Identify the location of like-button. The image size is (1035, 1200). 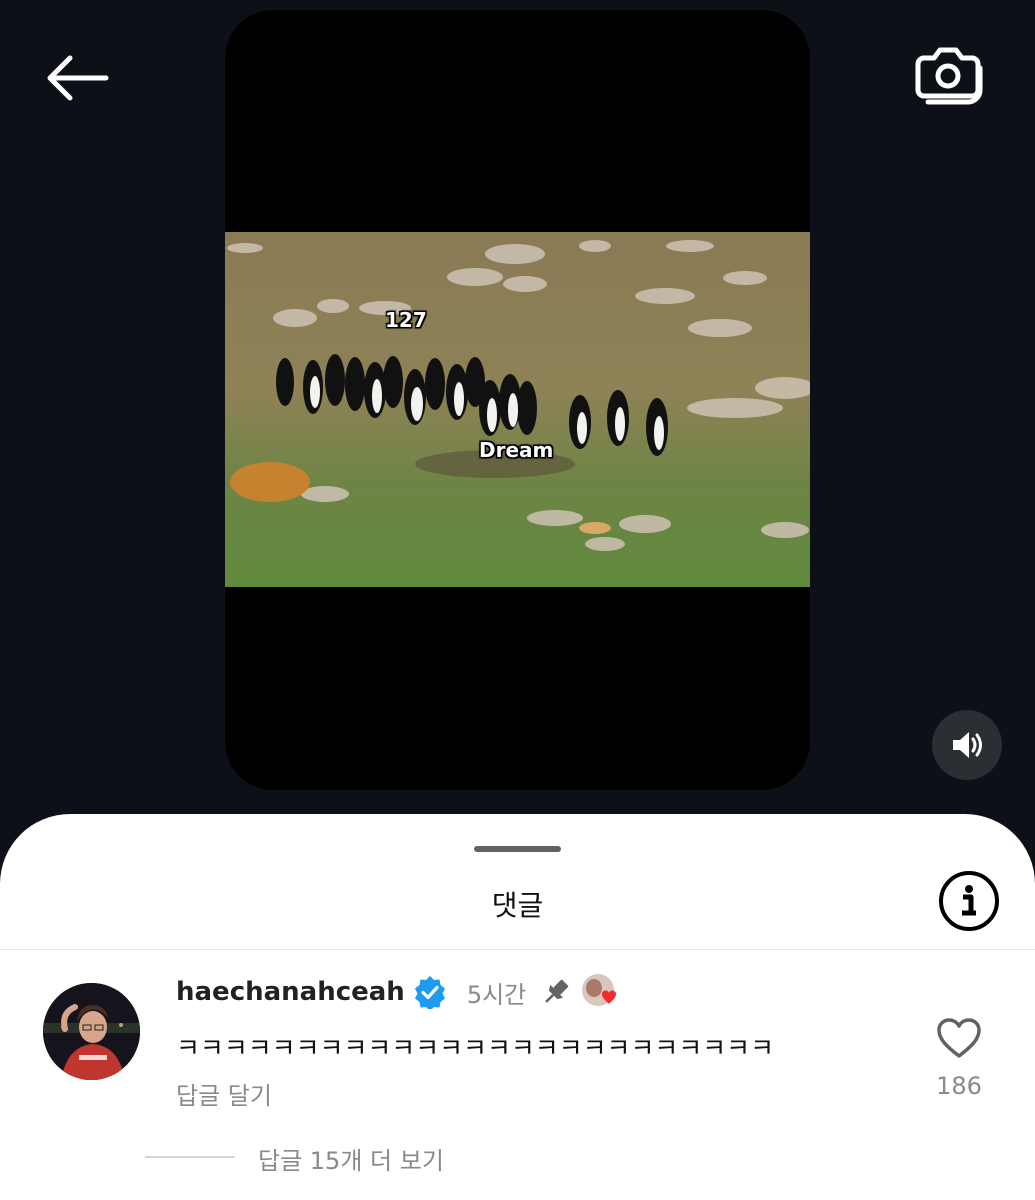
(959, 1038).